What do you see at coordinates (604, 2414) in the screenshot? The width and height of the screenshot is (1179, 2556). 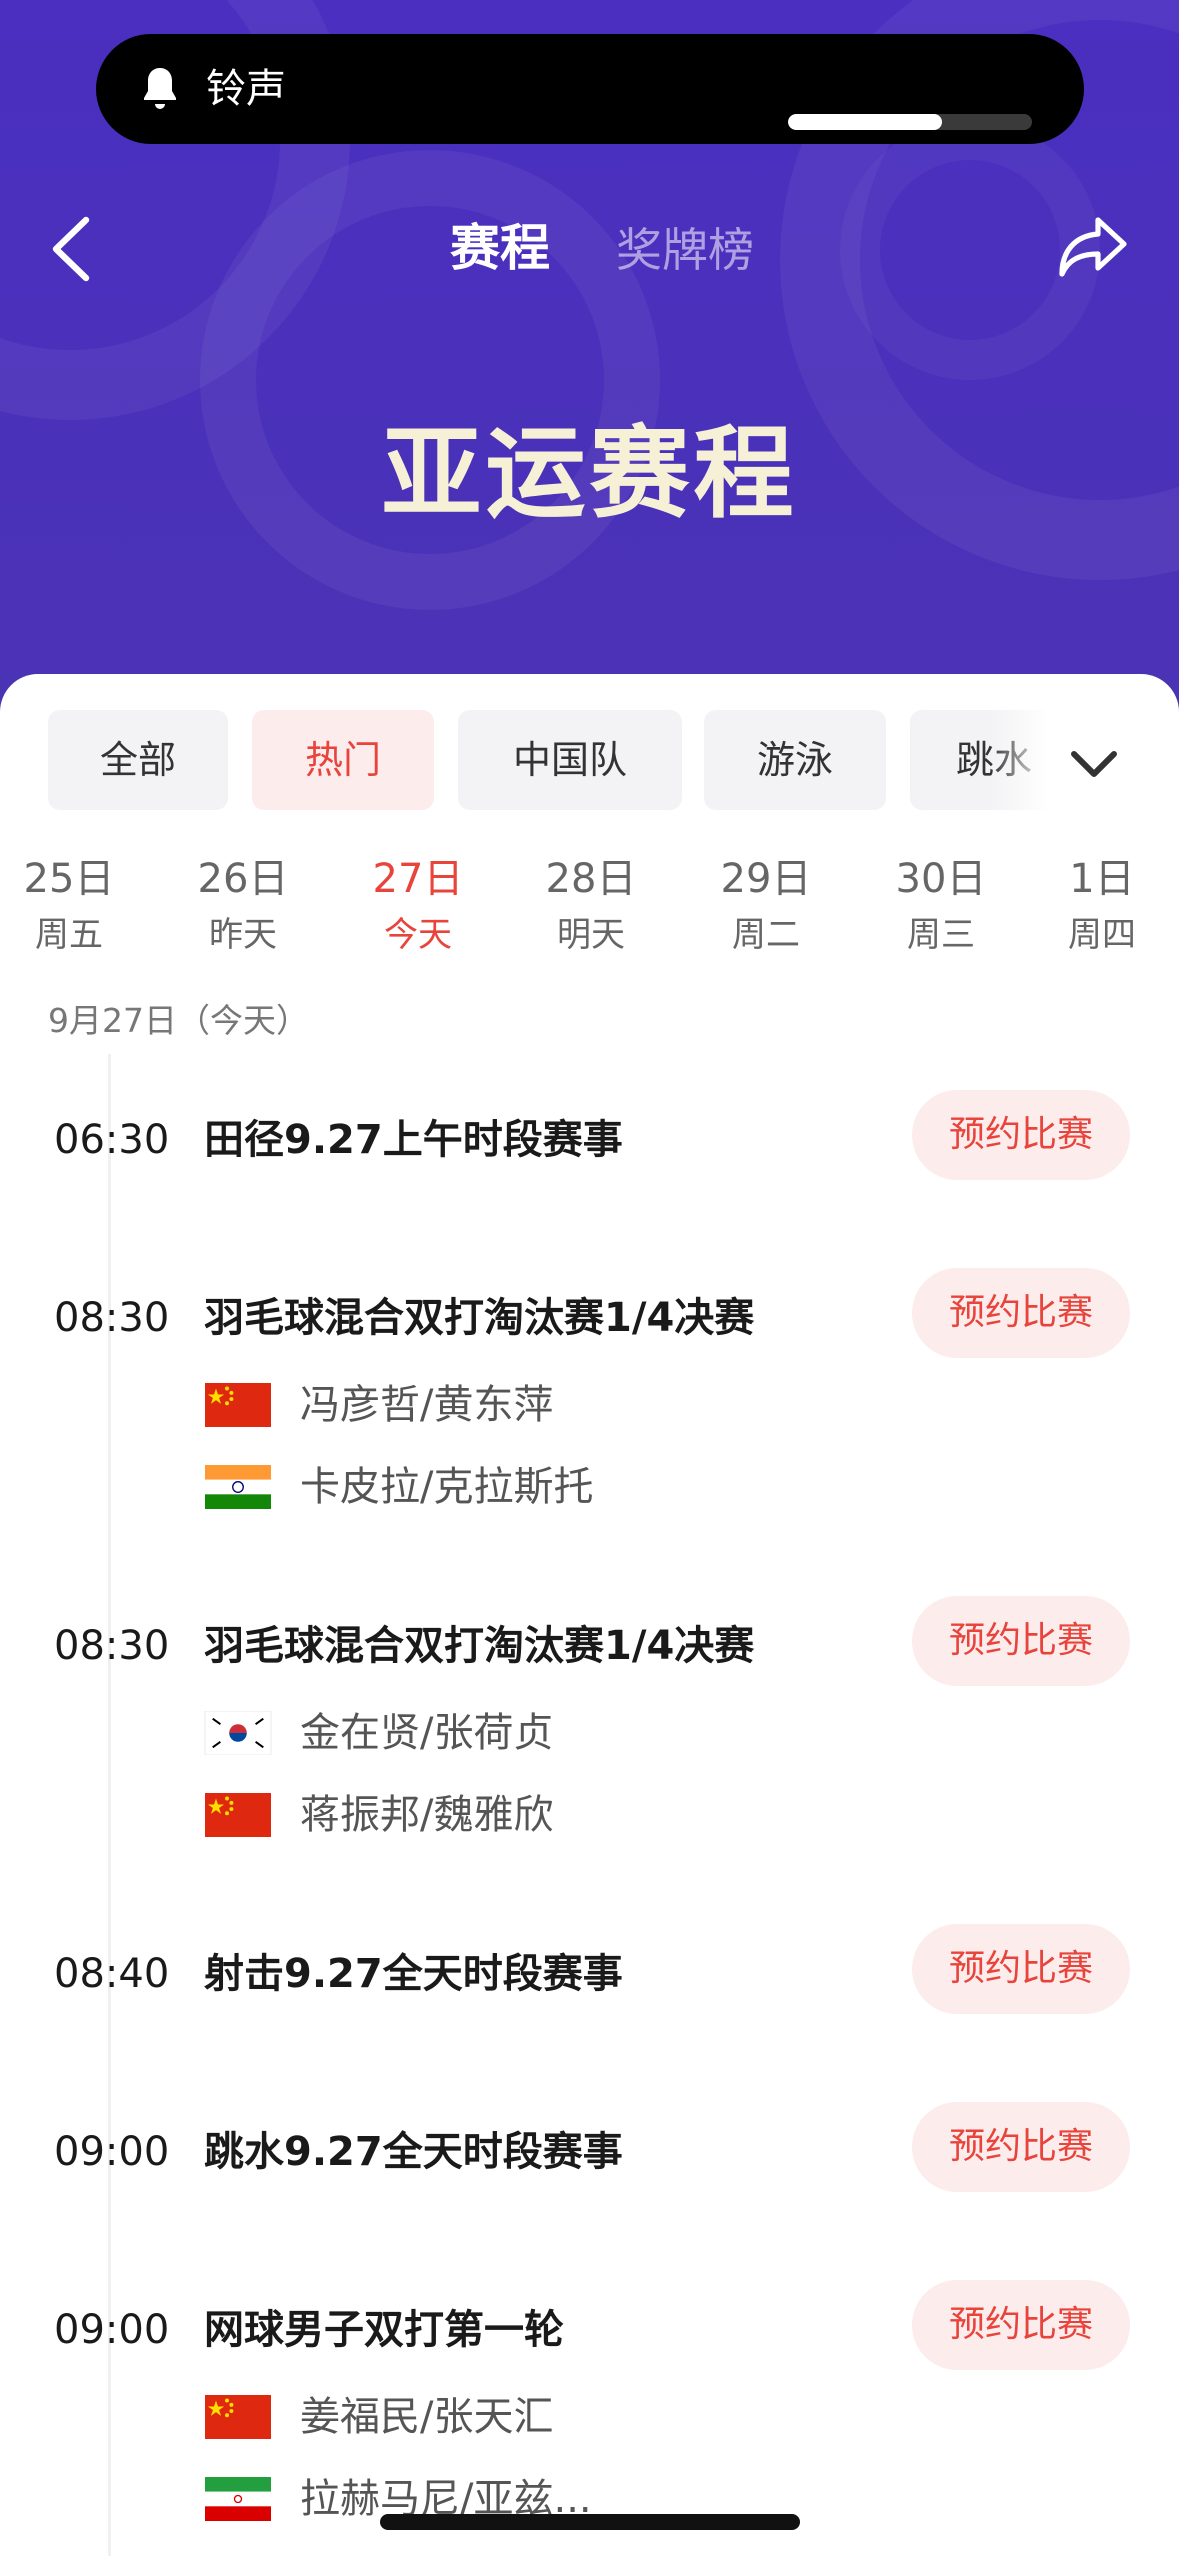 I see `player-row: 姜福民/张天汇` at bounding box center [604, 2414].